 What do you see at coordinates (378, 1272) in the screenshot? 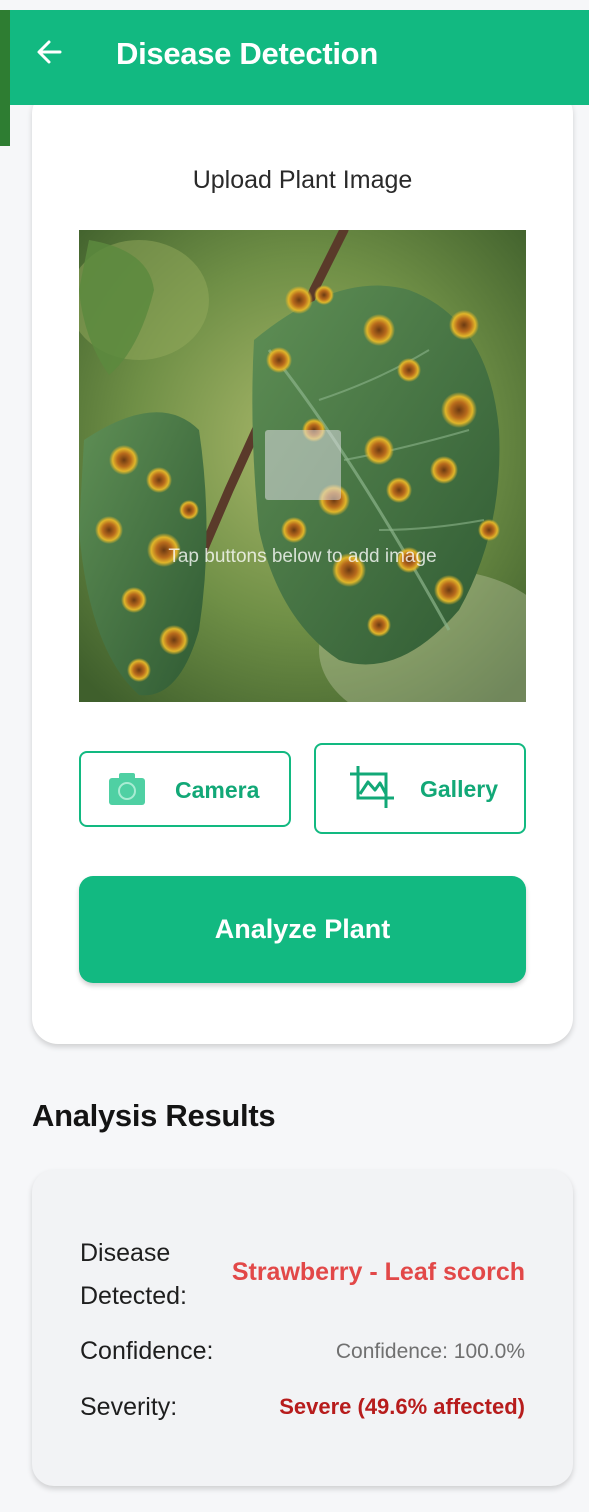
I see `disease-value: Strawberry - Leaf scorch` at bounding box center [378, 1272].